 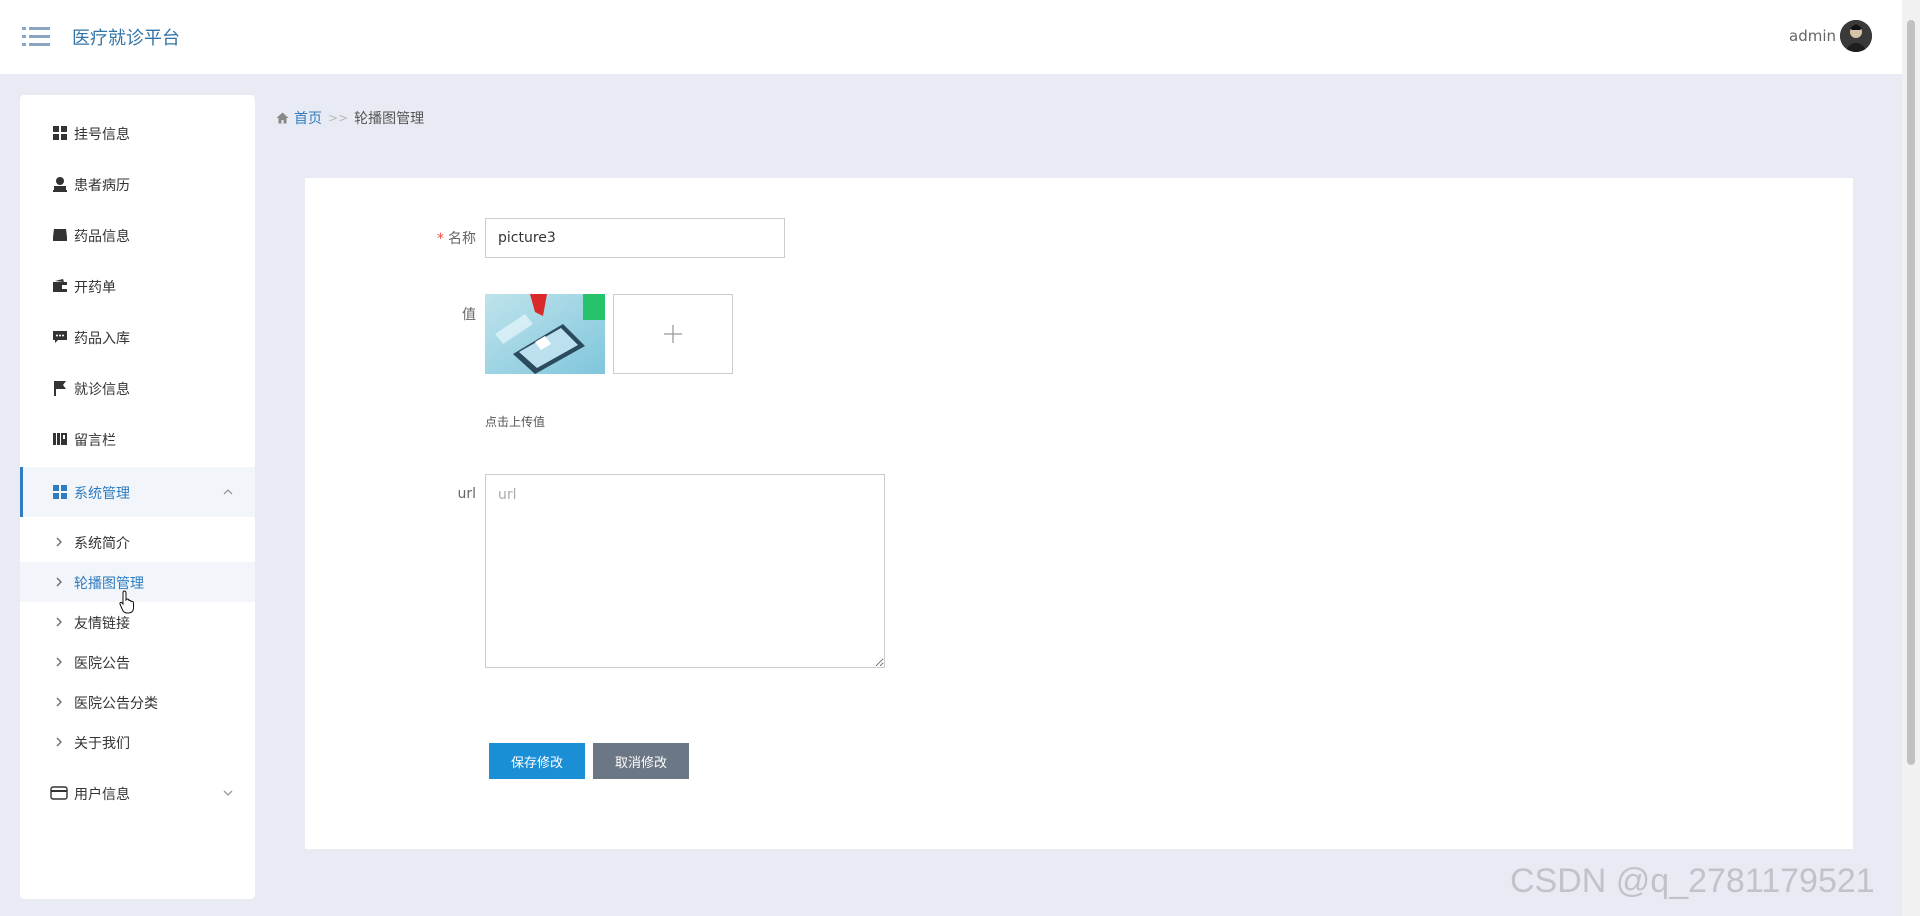 I want to click on name-label-text: 名称, so click(x=462, y=239).